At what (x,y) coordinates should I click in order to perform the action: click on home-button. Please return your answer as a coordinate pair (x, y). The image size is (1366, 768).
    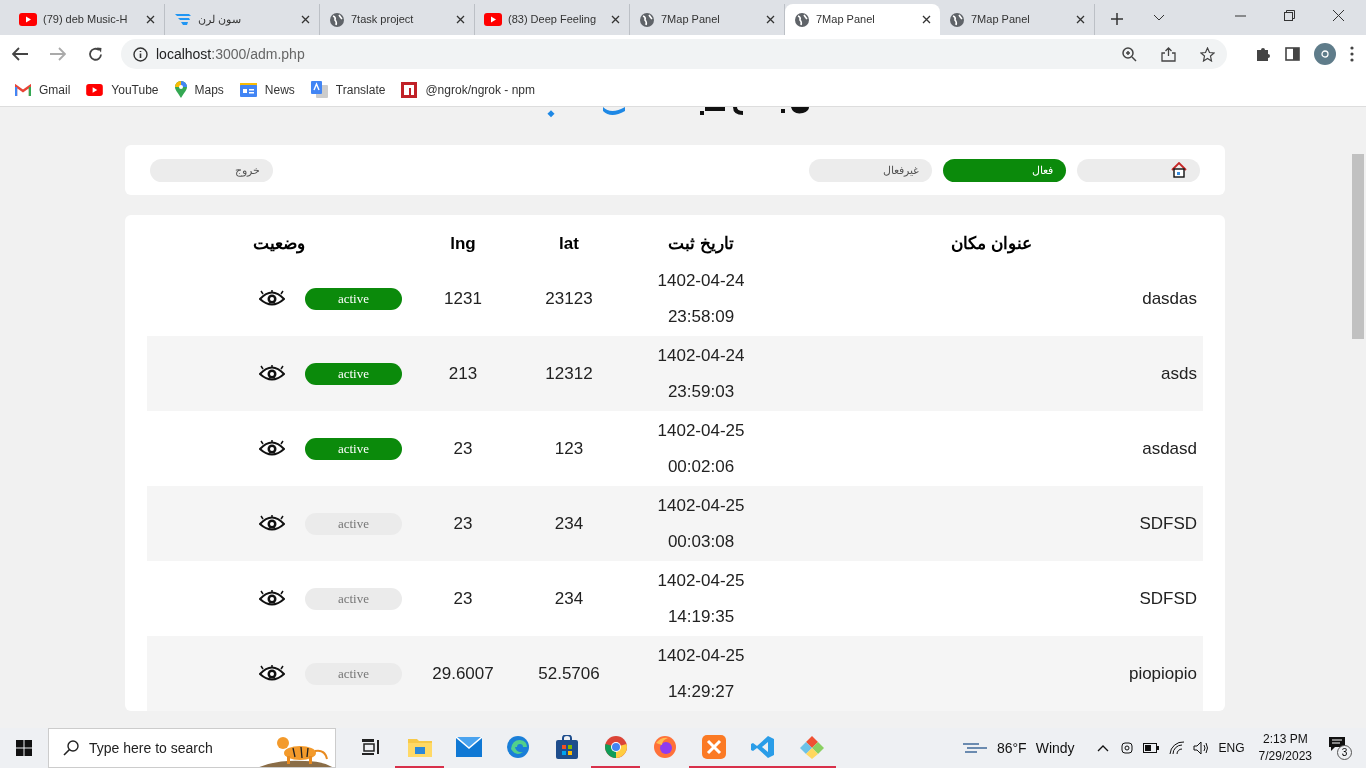
    Looking at the image, I should click on (1138, 170).